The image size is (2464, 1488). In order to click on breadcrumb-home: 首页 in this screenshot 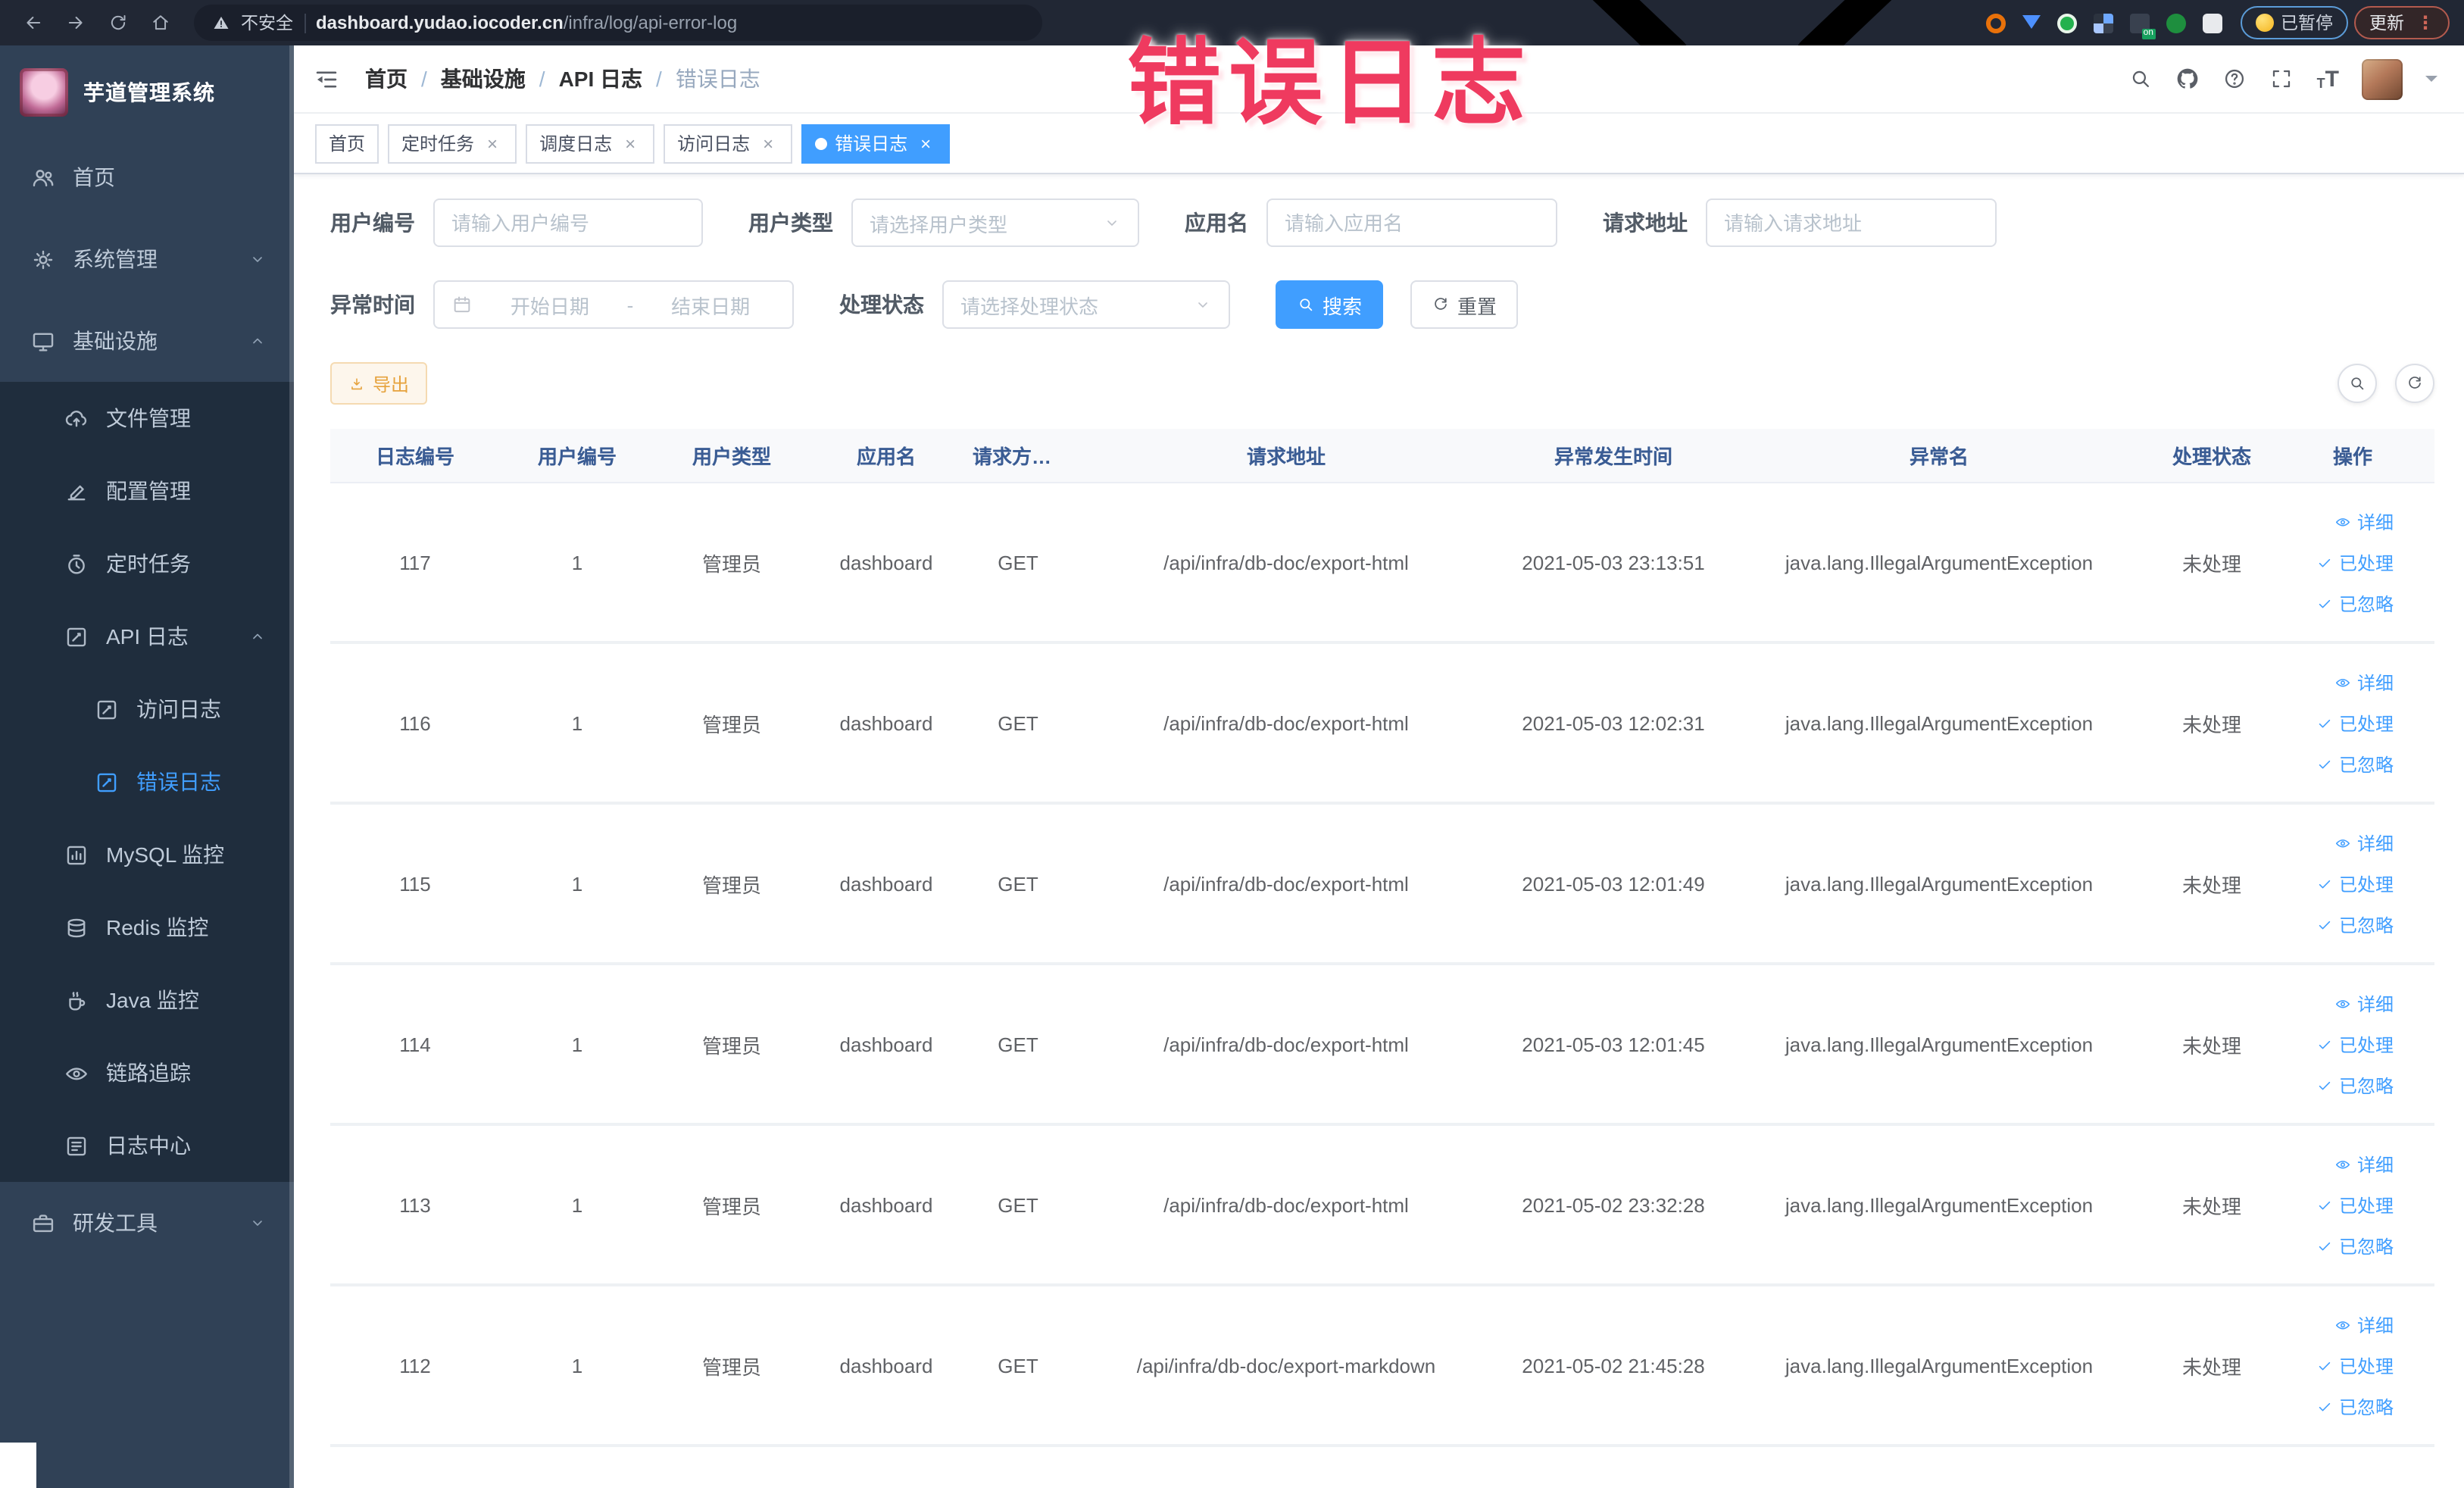, I will do `click(386, 79)`.